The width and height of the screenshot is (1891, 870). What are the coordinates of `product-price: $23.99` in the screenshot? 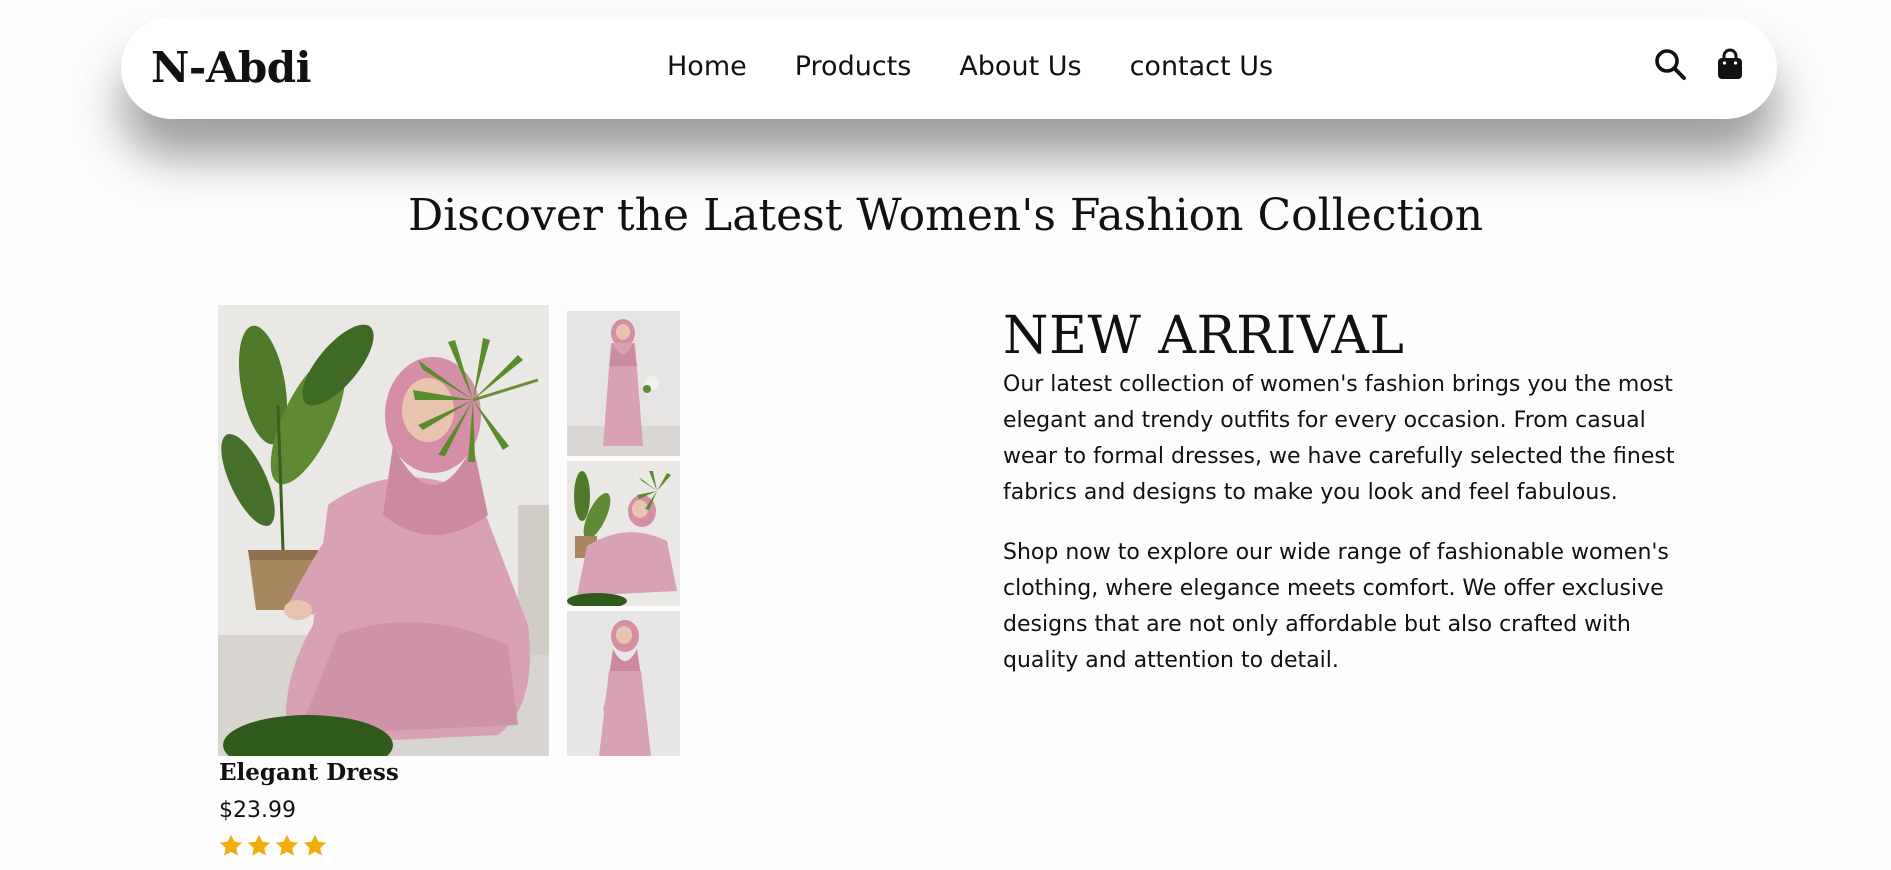 It's located at (257, 810).